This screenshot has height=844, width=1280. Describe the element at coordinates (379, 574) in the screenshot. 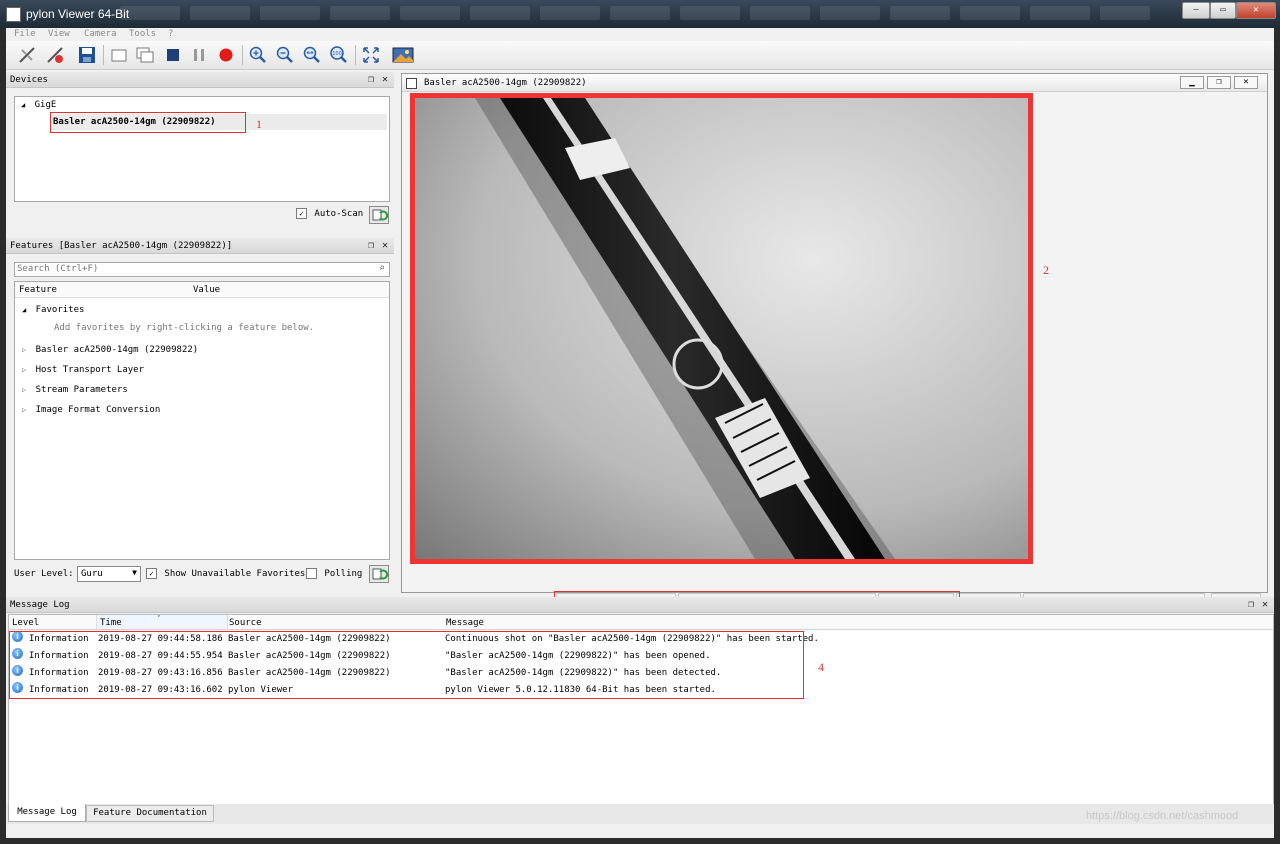

I see `refresh-features-icon` at that location.